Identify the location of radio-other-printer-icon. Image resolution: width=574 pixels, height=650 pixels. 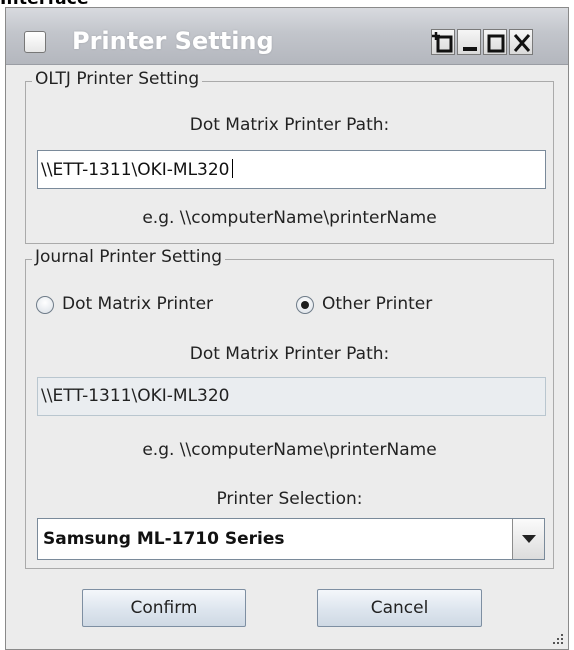
(305, 305).